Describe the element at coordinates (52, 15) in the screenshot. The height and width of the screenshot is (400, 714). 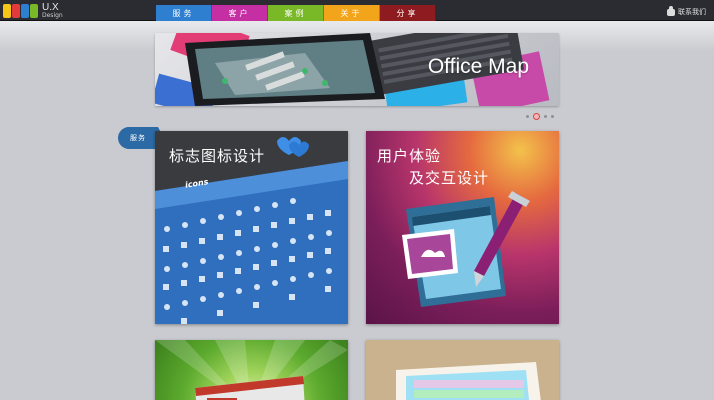
I see `logo-subtitle: Design` at that location.